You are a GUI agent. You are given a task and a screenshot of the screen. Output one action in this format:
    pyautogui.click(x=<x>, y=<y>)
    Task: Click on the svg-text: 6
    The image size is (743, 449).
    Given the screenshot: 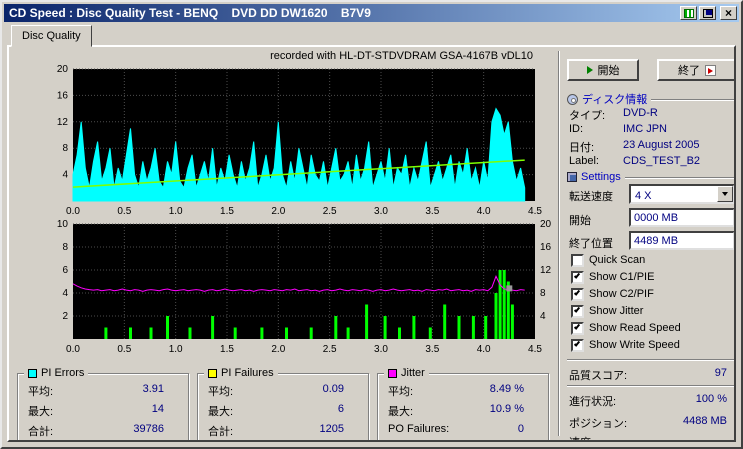 What is the action you would take?
    pyautogui.click(x=65, y=270)
    